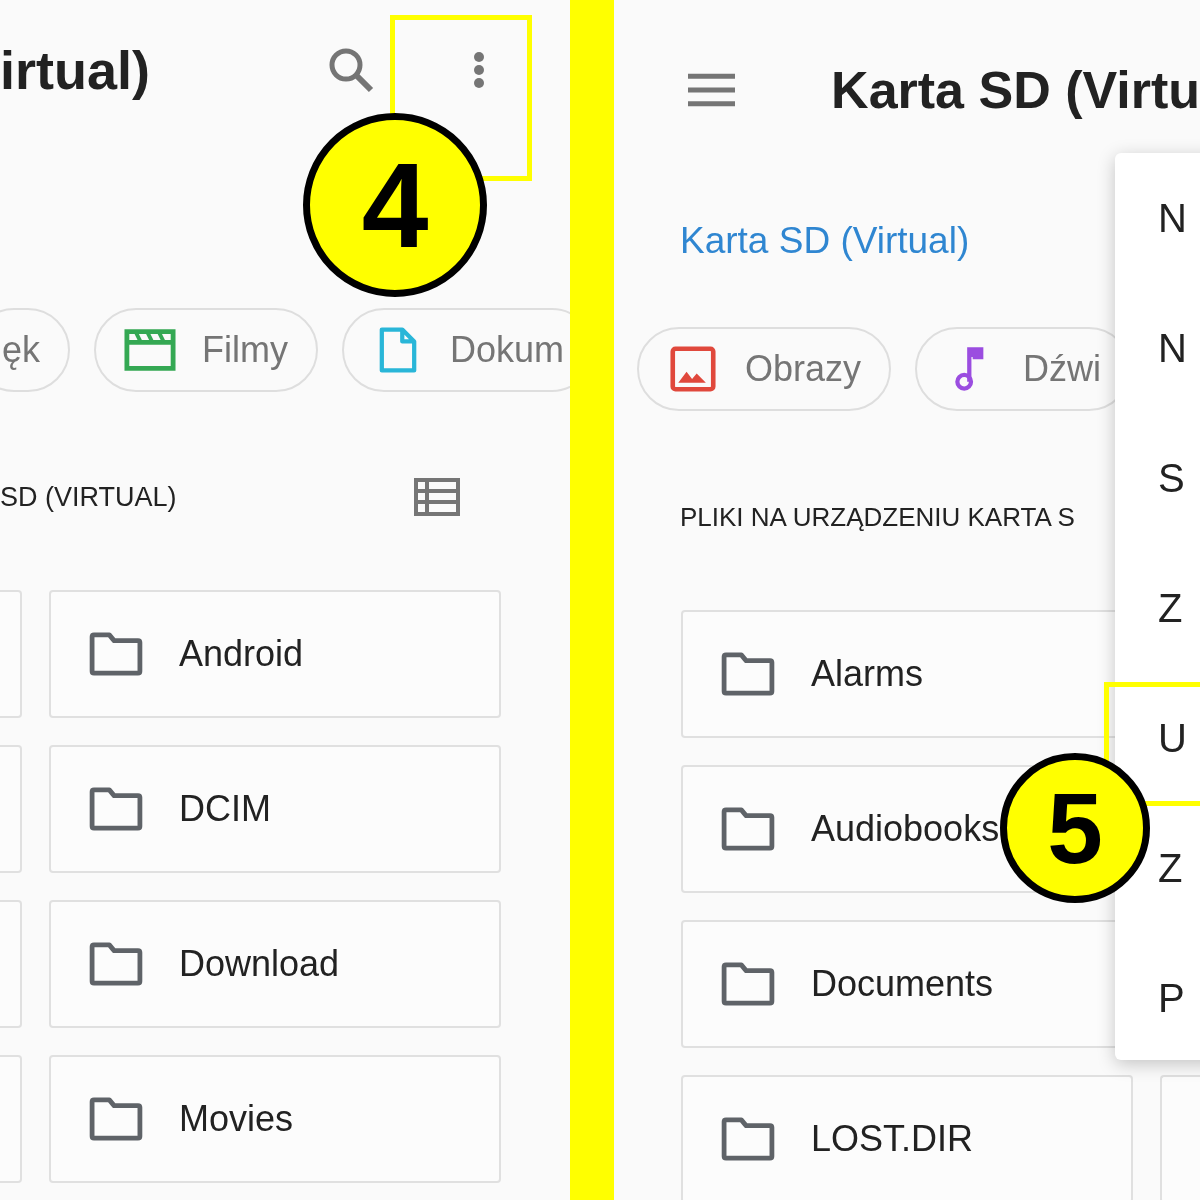  What do you see at coordinates (395, 205) in the screenshot?
I see `step-badge: 4` at bounding box center [395, 205].